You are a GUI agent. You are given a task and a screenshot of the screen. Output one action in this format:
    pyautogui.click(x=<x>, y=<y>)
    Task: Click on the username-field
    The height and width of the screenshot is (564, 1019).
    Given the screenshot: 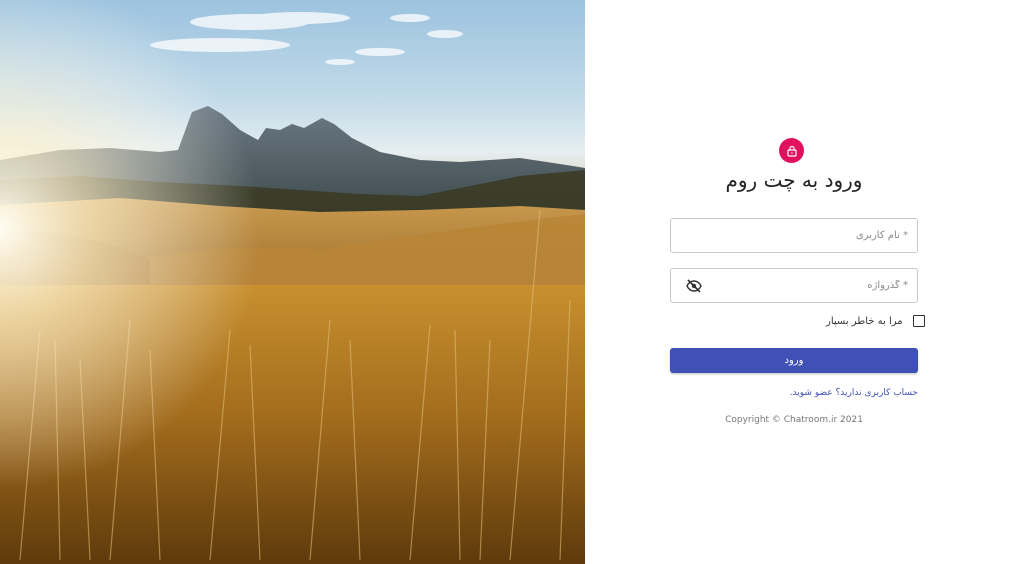 What is the action you would take?
    pyautogui.click(x=794, y=235)
    